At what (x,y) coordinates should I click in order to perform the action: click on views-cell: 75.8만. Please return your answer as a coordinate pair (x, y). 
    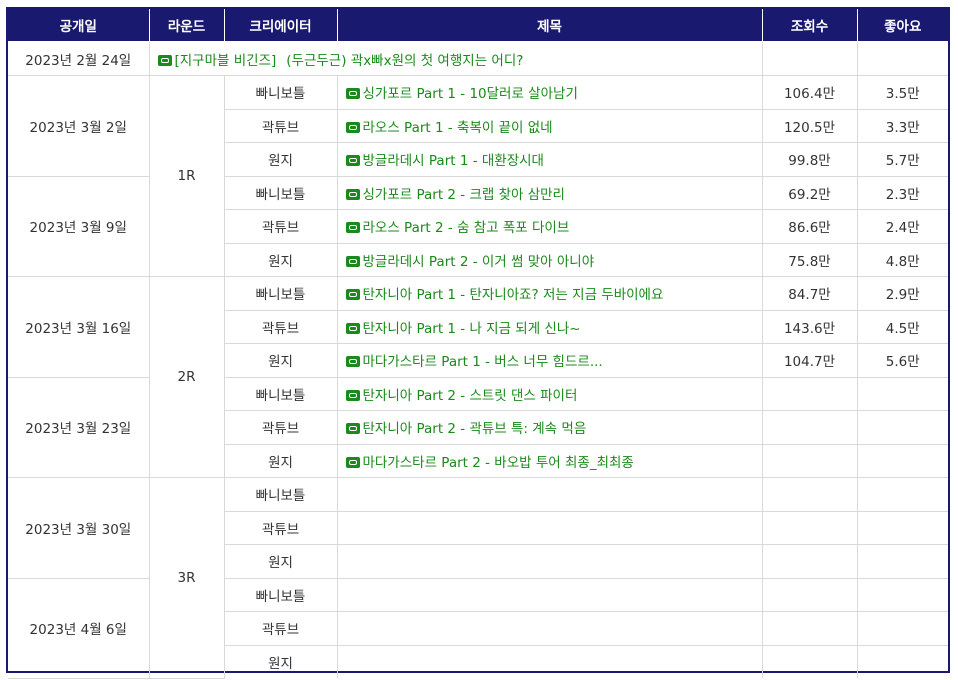
    Looking at the image, I should click on (809, 259).